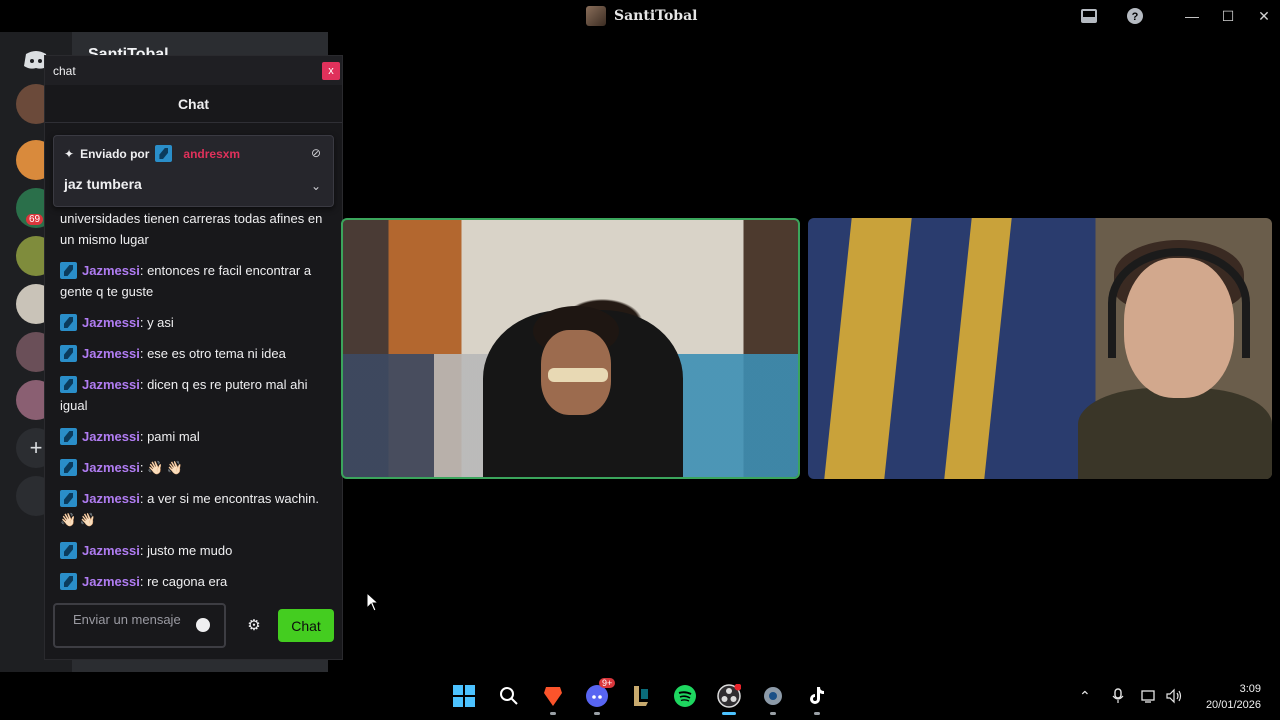 The height and width of the screenshot is (720, 1280). Describe the element at coordinates (1233, 705) in the screenshot. I see `clock-date: 20/01/2026` at that location.